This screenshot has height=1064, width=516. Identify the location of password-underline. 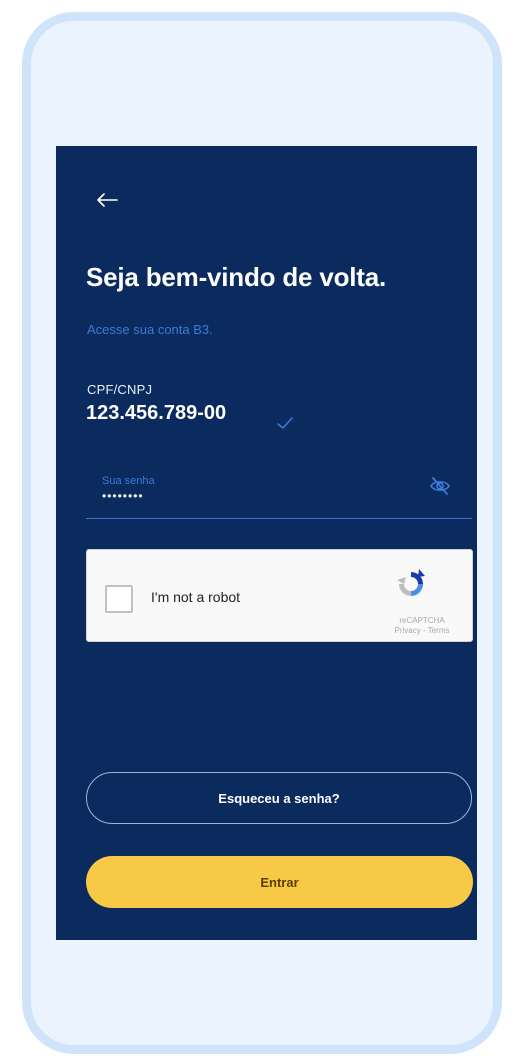
(279, 518).